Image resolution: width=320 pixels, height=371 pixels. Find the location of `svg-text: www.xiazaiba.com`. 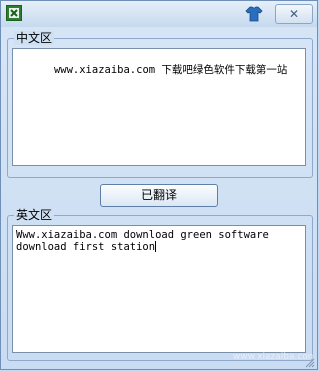

svg-text: www.xiazaiba.com is located at coordinates (273, 357).